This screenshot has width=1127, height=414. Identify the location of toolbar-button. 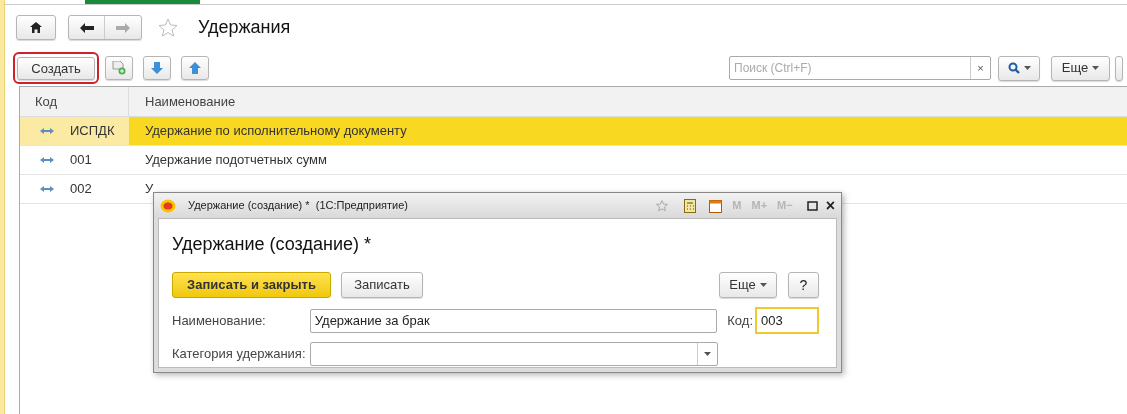
(1119, 68).